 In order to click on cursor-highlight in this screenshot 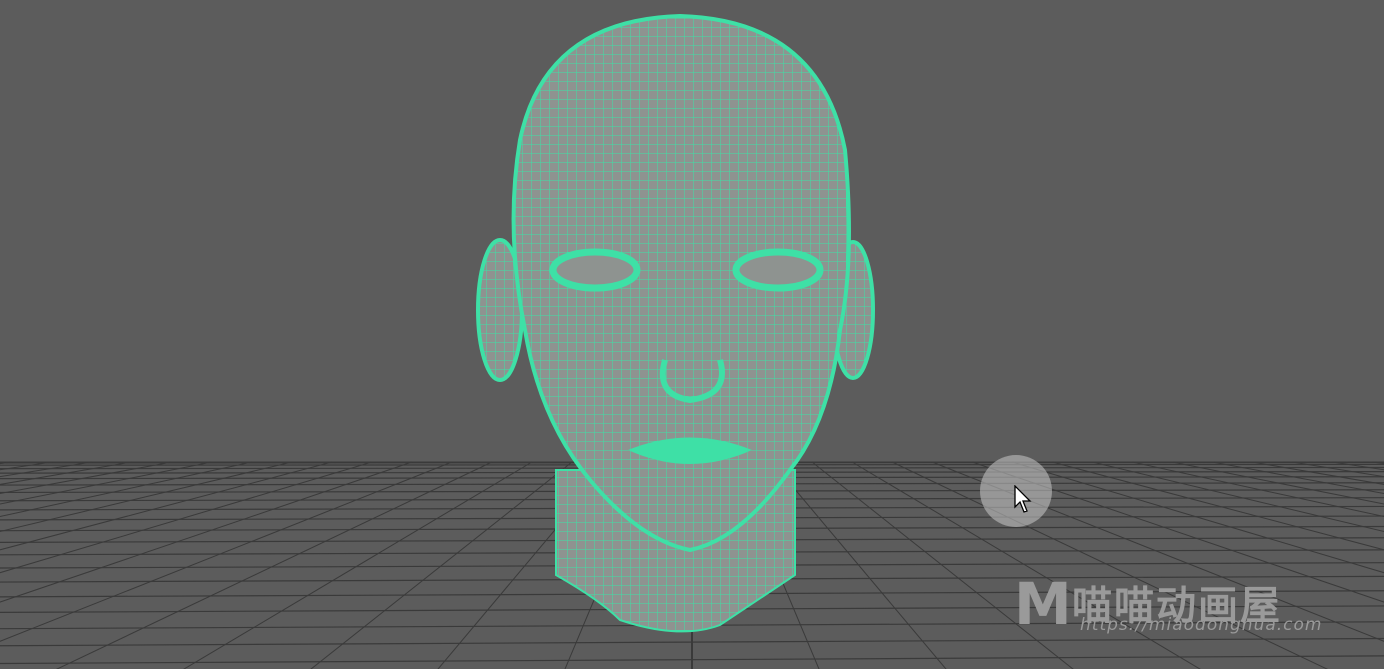, I will do `click(1016, 491)`.